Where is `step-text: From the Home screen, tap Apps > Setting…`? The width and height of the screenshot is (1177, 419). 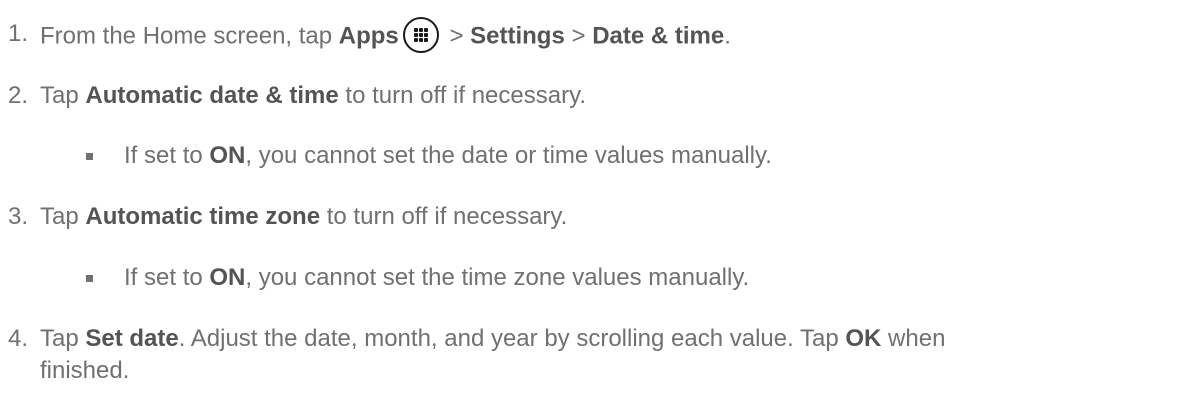 step-text: From the Home screen, tap Apps > Setting… is located at coordinates (385, 36).